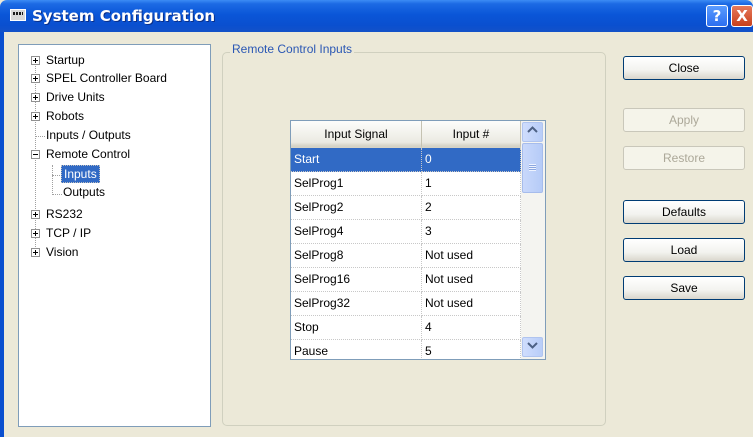 Image resolution: width=753 pixels, height=437 pixels. What do you see at coordinates (114, 60) in the screenshot?
I see `tree-item-startup: Startup` at bounding box center [114, 60].